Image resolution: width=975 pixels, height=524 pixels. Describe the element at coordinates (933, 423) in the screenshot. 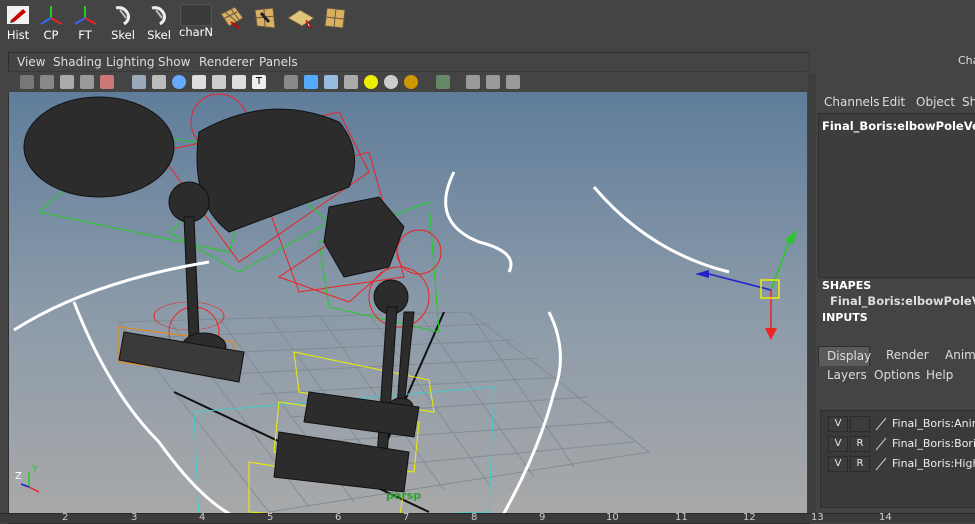

I see `layer-name: Final_Boris:Anim_` at that location.